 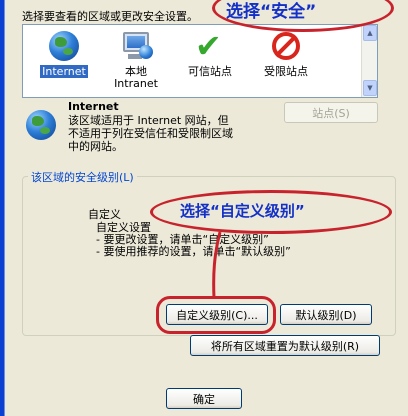 I want to click on annotation-arrow, so click(x=217, y=265).